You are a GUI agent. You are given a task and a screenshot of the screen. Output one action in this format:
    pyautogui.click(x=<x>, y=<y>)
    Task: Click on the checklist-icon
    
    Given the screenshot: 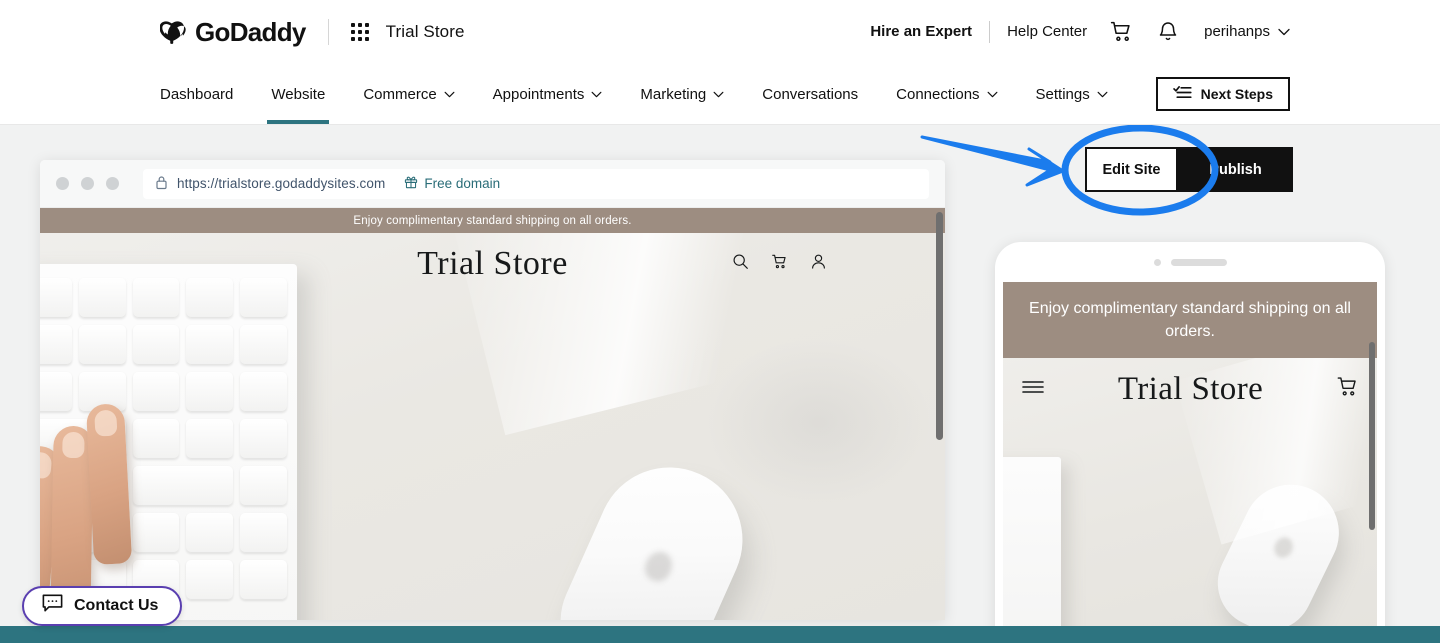 What is the action you would take?
    pyautogui.click(x=1182, y=94)
    